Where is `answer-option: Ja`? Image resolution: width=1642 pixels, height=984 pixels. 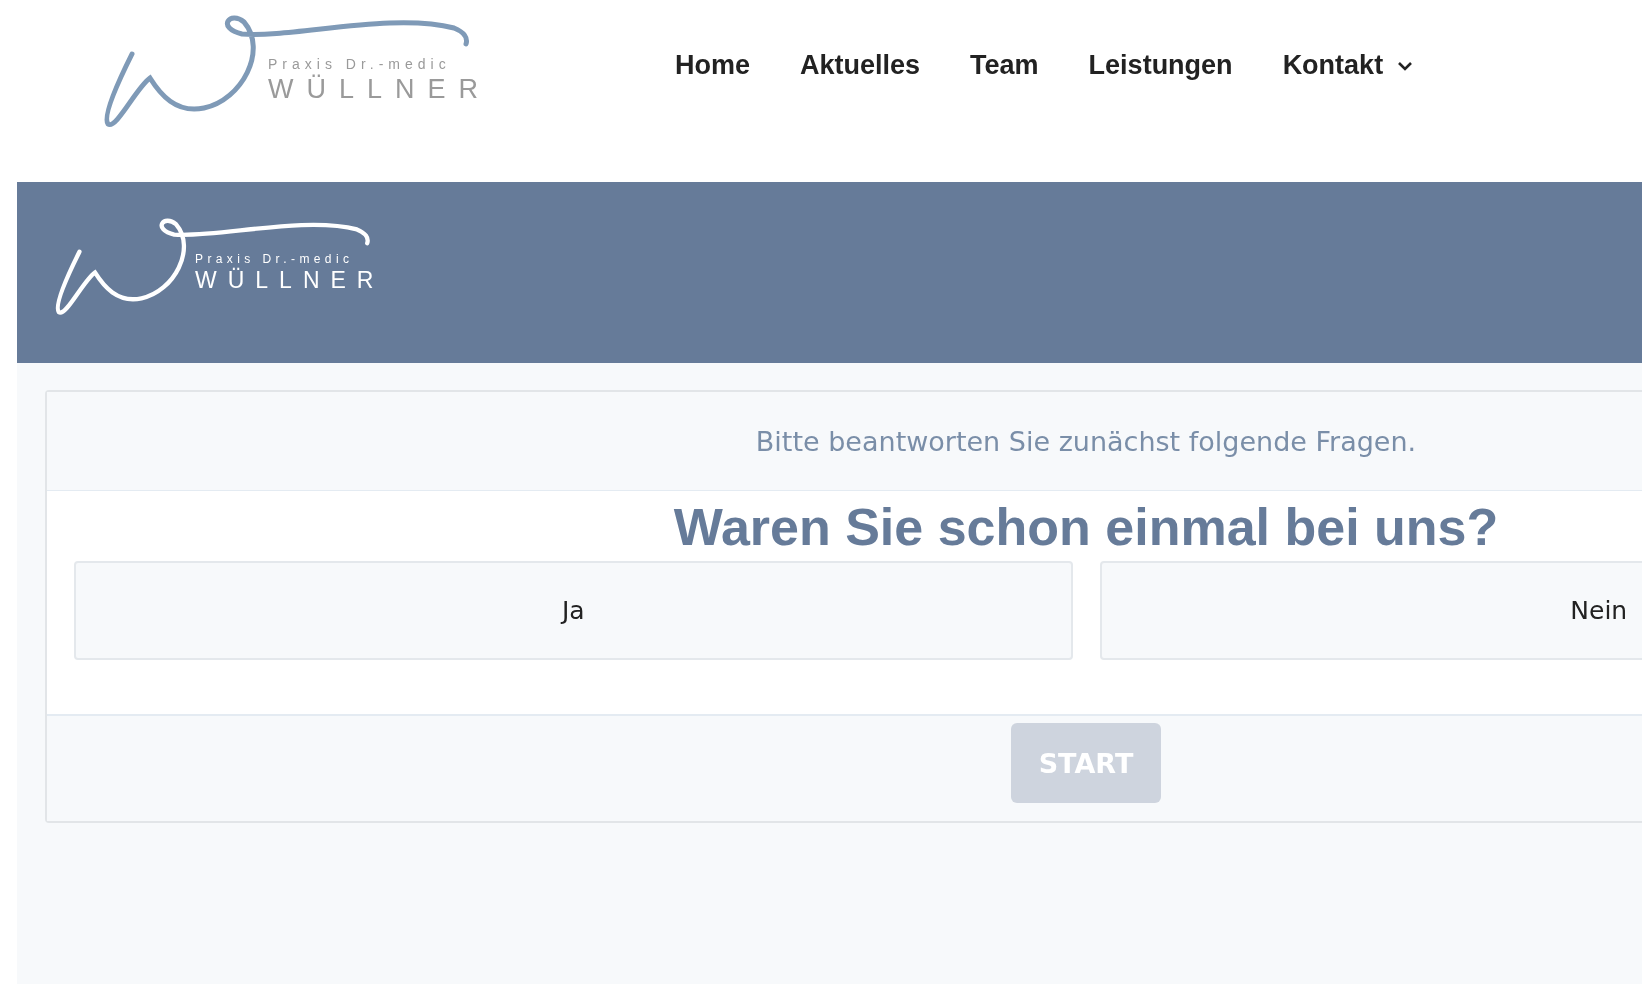 answer-option: Ja is located at coordinates (573, 610).